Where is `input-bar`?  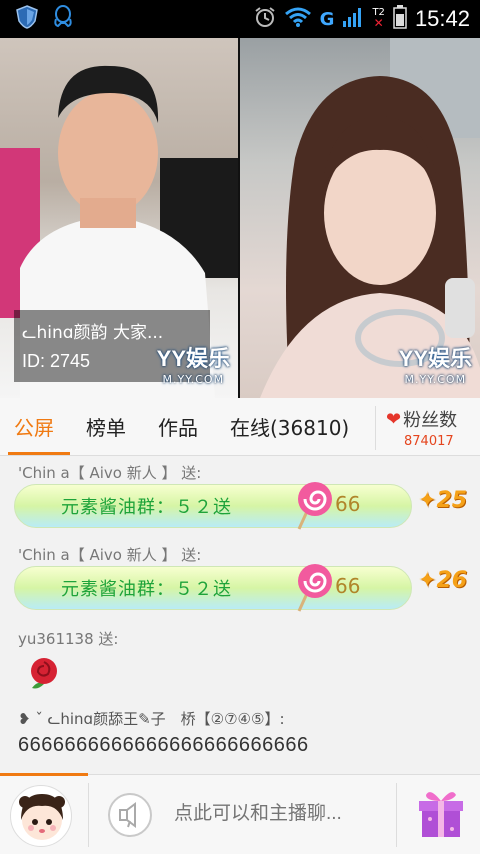
input-bar is located at coordinates (240, 813).